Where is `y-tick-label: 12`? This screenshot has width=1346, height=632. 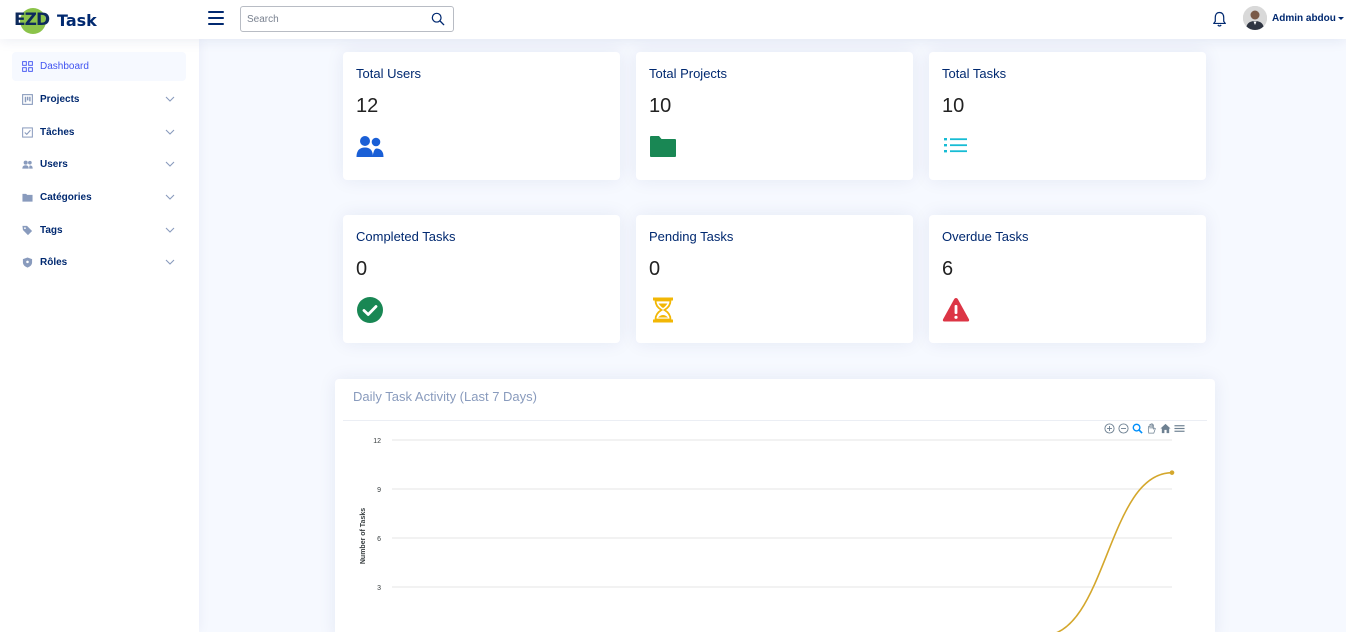 y-tick-label: 12 is located at coordinates (377, 441).